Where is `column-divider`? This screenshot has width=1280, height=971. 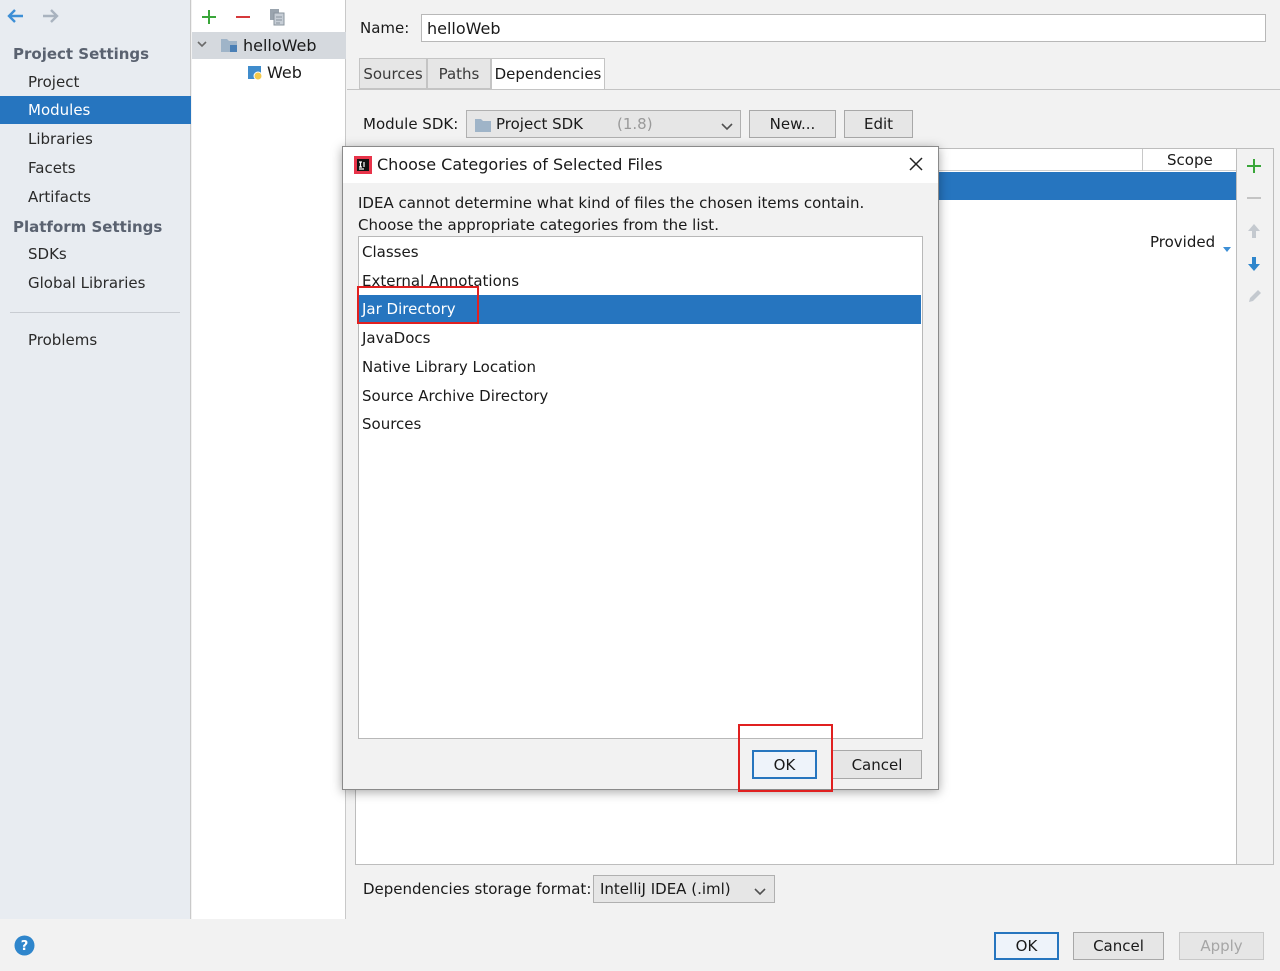 column-divider is located at coordinates (1142, 160).